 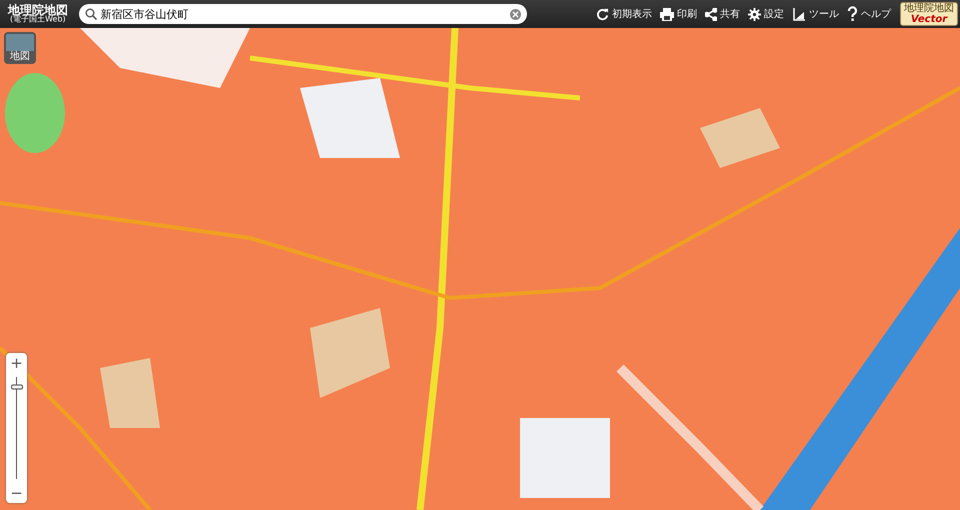 I want to click on reload-icon, so click(x=602, y=14).